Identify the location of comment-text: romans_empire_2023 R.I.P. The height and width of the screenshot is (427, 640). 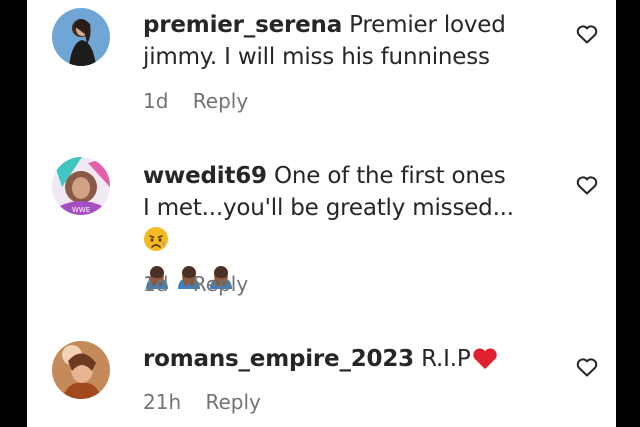
(330, 361).